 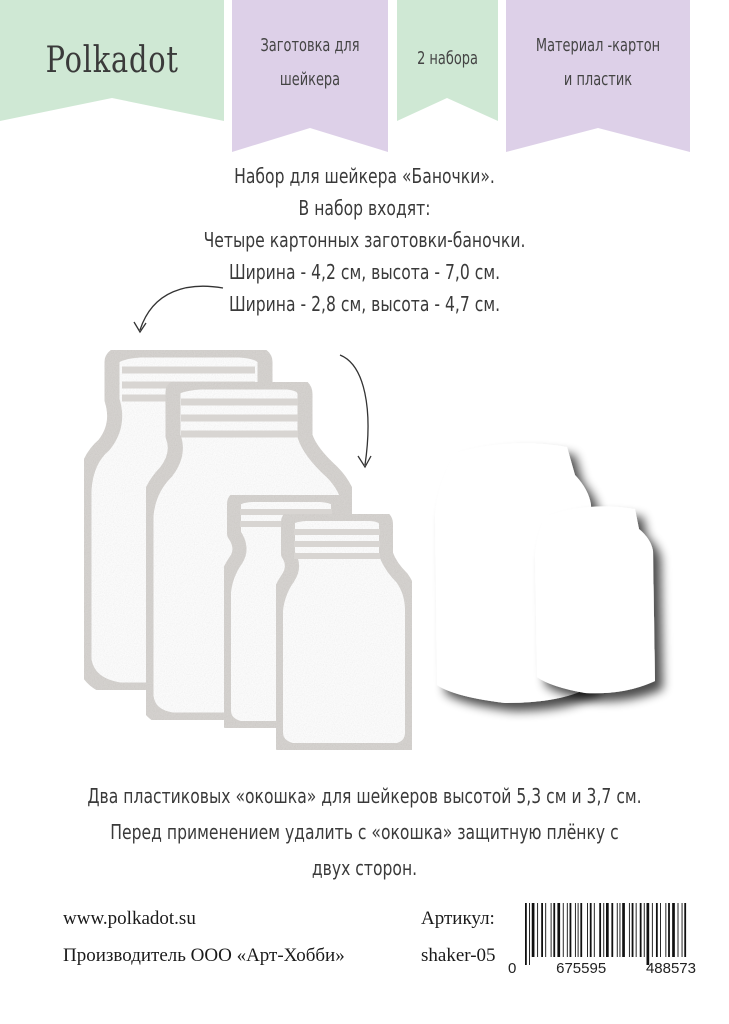 What do you see at coordinates (129, 919) in the screenshot?
I see `website-link: www.polkadot.su` at bounding box center [129, 919].